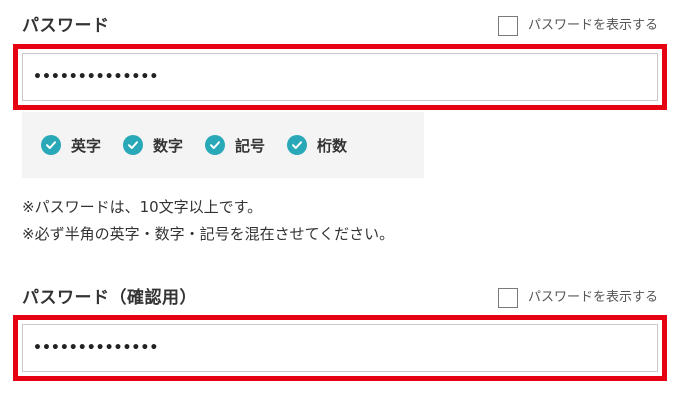 This screenshot has width=684, height=396. I want to click on password-requirements: 英字 数字 記号 桁数, so click(223, 145).